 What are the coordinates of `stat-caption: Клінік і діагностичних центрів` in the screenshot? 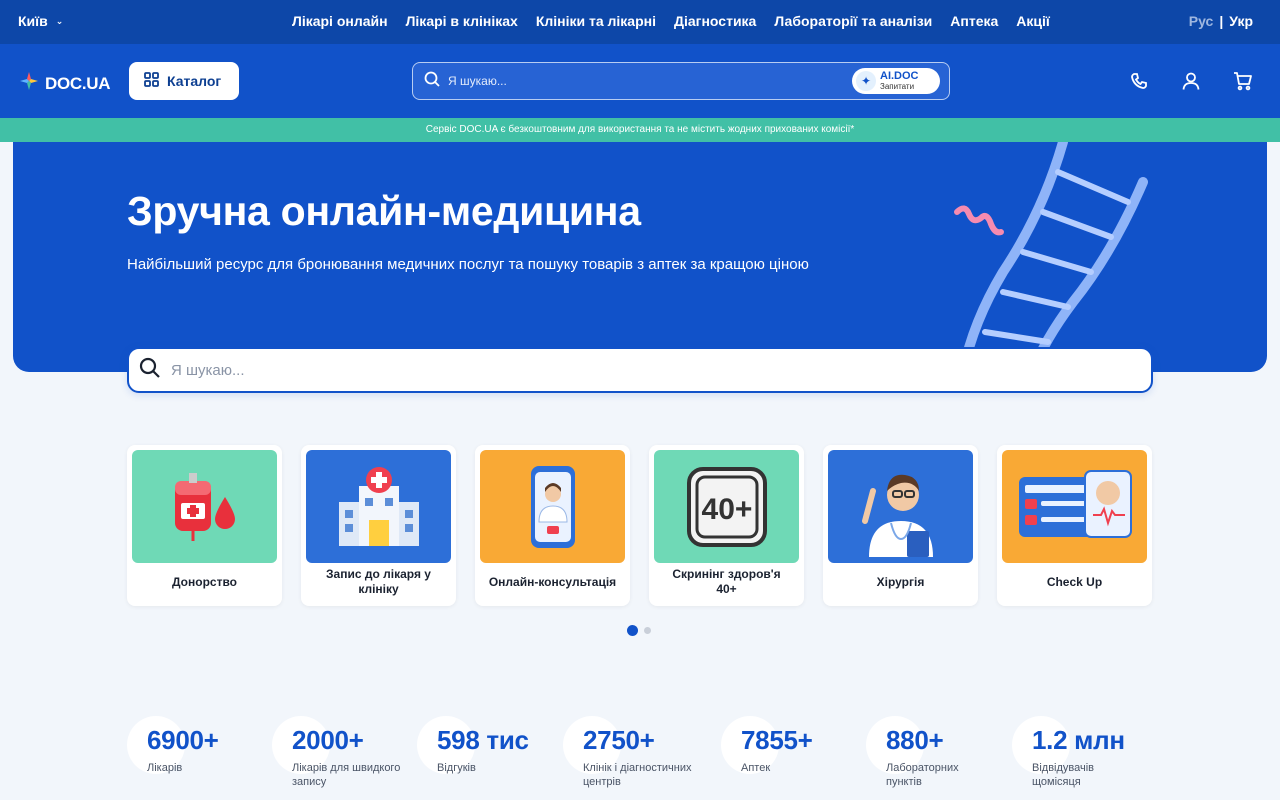 It's located at (637, 775).